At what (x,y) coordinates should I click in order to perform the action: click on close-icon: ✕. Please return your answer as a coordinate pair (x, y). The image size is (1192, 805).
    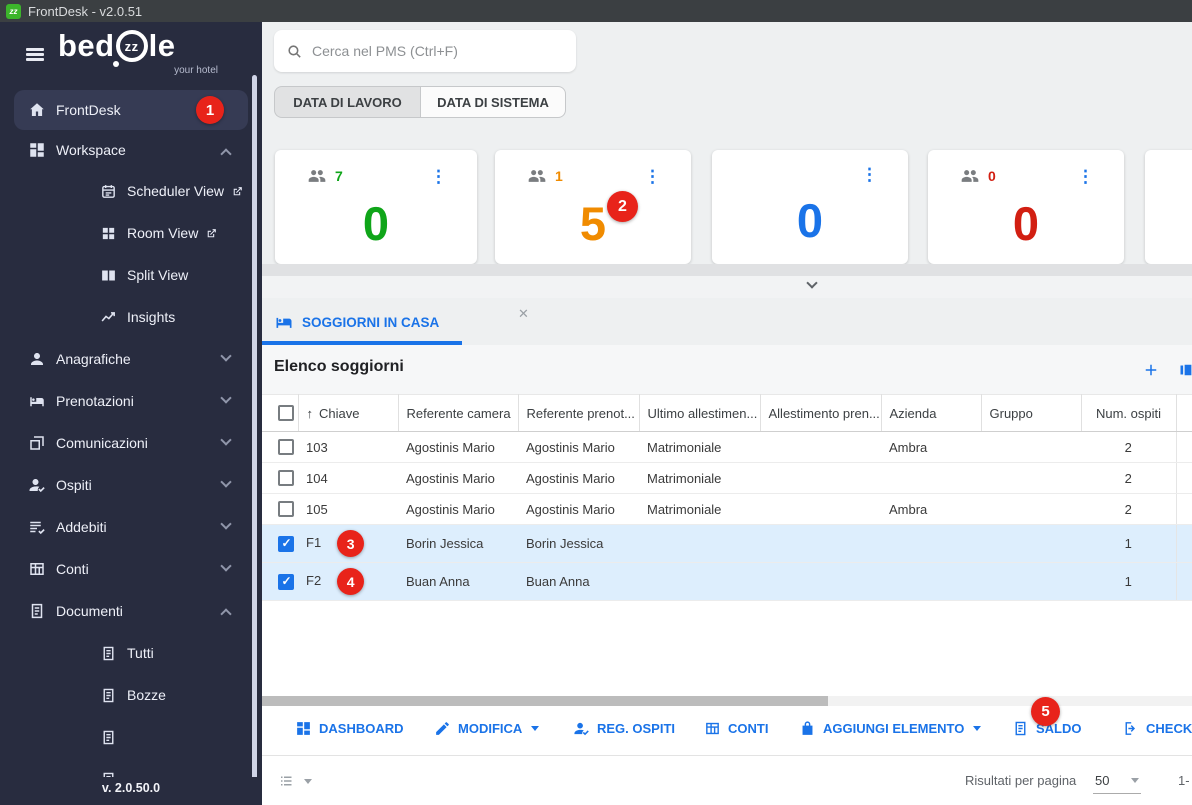
    Looking at the image, I should click on (523, 314).